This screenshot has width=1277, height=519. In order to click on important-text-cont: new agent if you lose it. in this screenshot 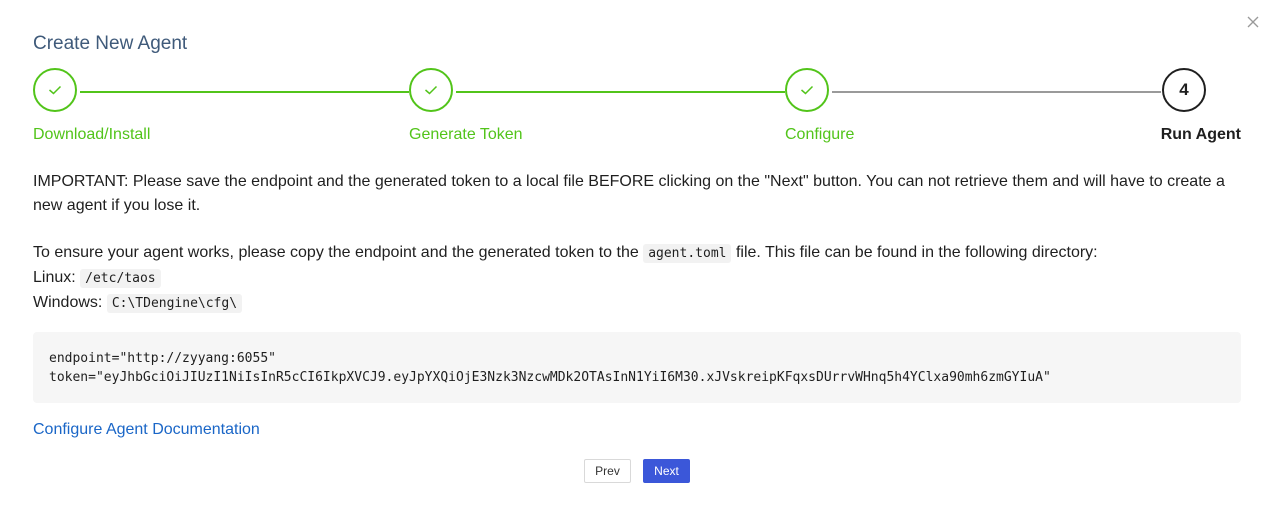, I will do `click(117, 205)`.